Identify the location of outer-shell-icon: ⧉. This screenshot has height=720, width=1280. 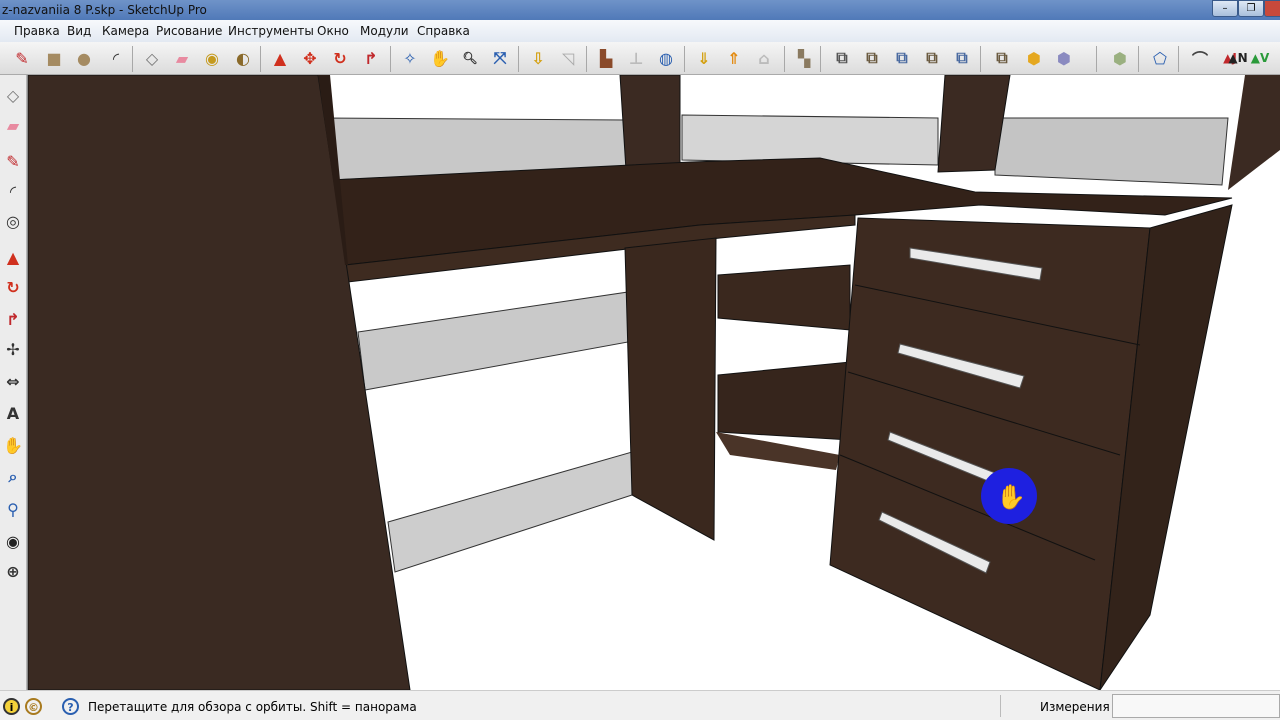
(842, 58).